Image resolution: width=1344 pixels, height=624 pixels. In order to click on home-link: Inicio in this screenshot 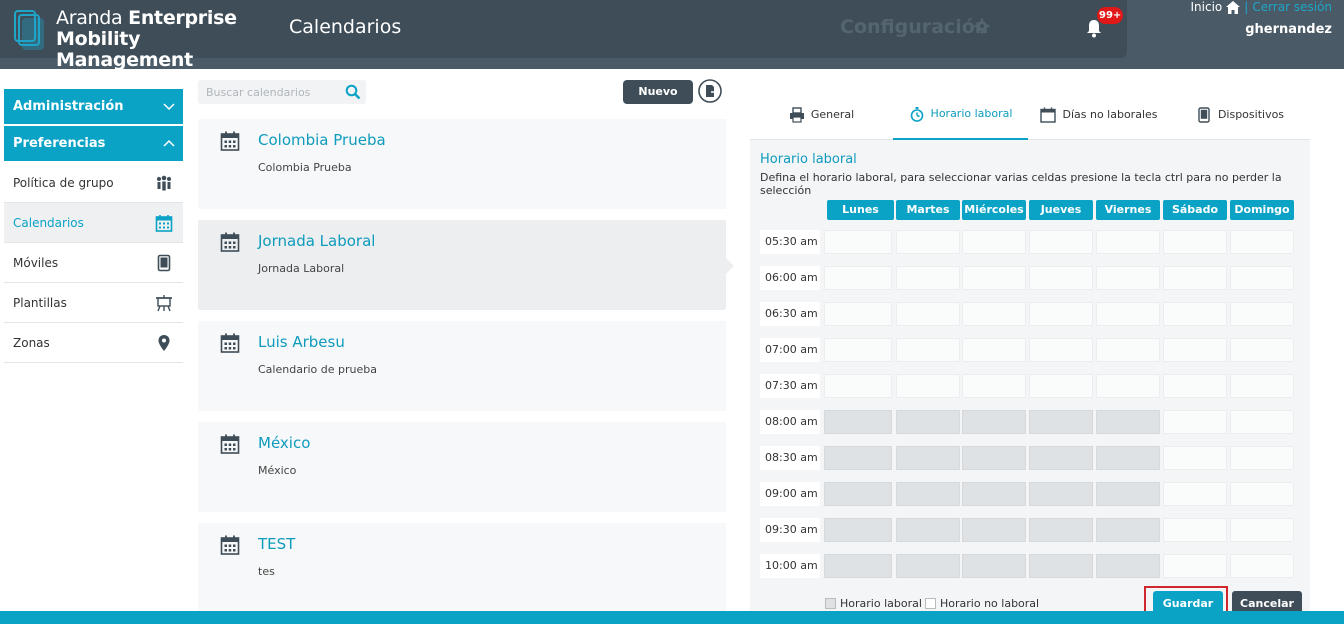, I will do `click(1207, 7)`.